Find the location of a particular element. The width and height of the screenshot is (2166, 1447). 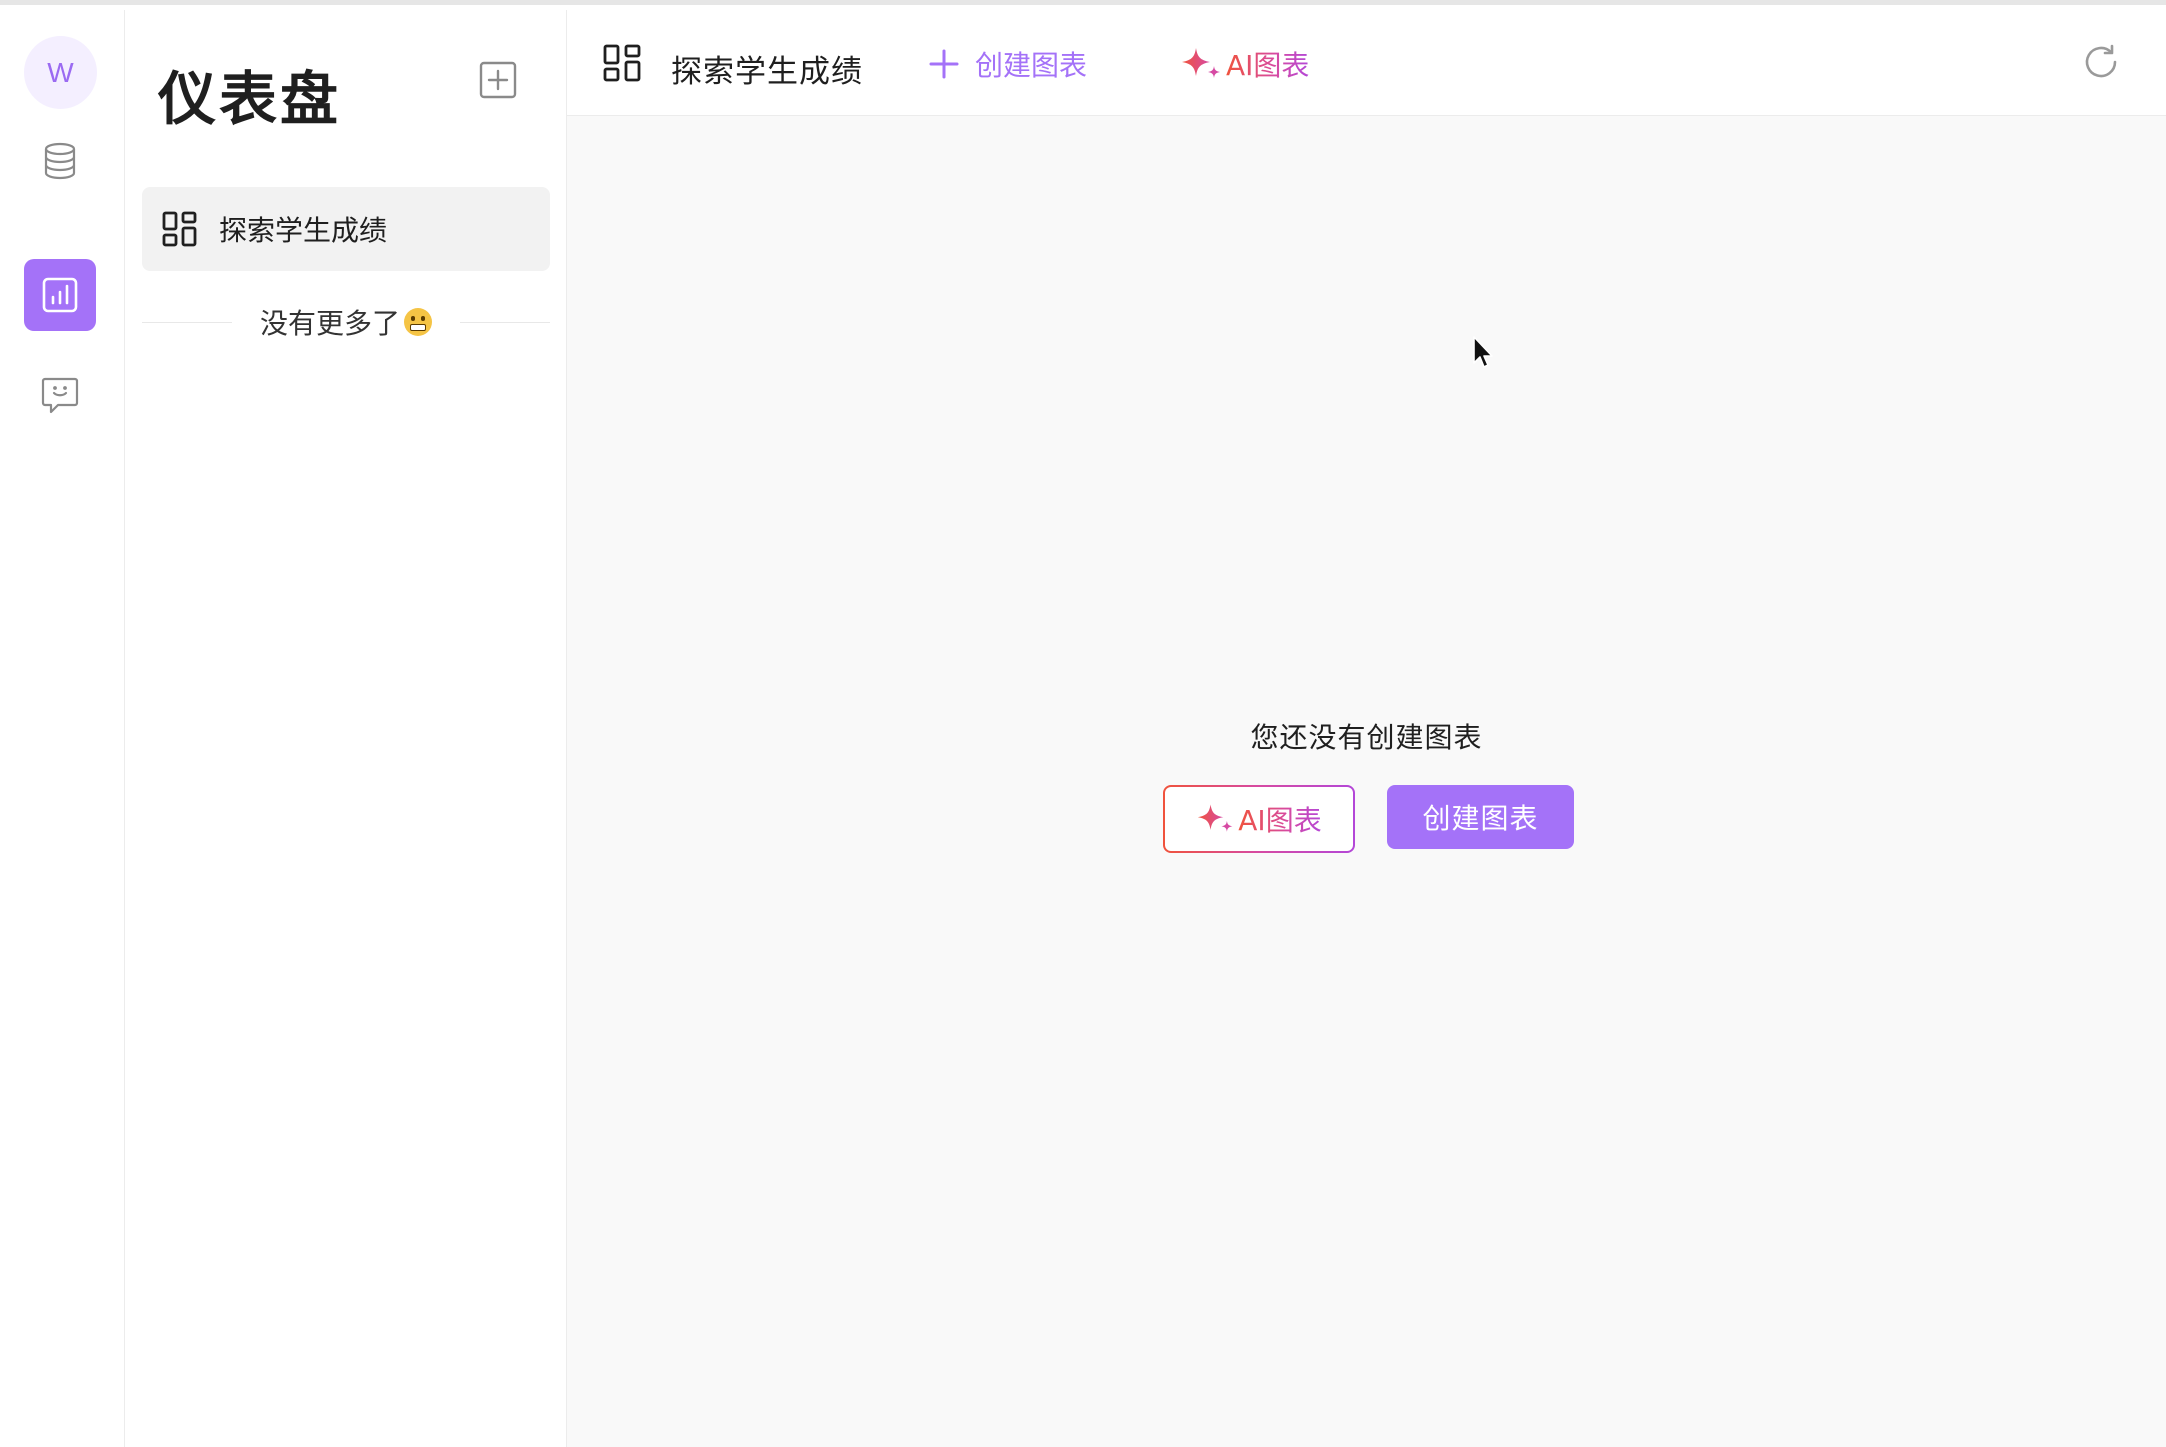

header-ai-chart-button: AI图表 is located at coordinates (1244, 64).